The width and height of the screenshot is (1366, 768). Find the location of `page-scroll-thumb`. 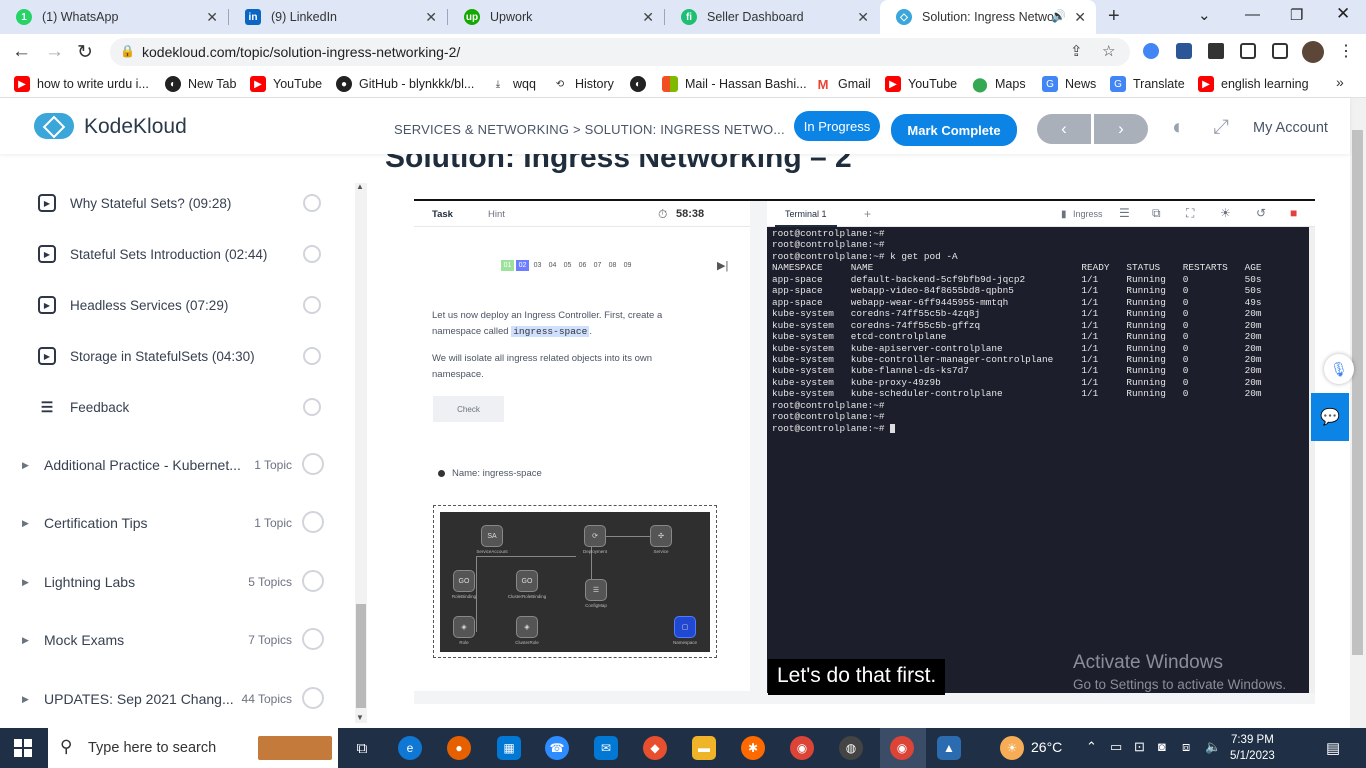

page-scroll-thumb is located at coordinates (1357, 392).